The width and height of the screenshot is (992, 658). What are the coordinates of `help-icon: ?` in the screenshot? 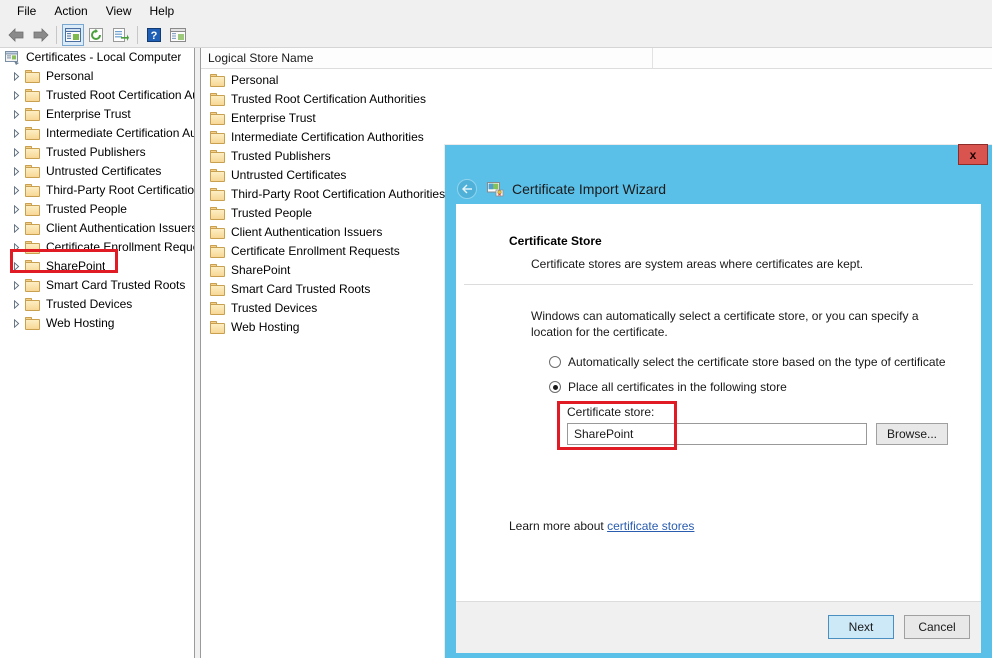 It's located at (154, 35).